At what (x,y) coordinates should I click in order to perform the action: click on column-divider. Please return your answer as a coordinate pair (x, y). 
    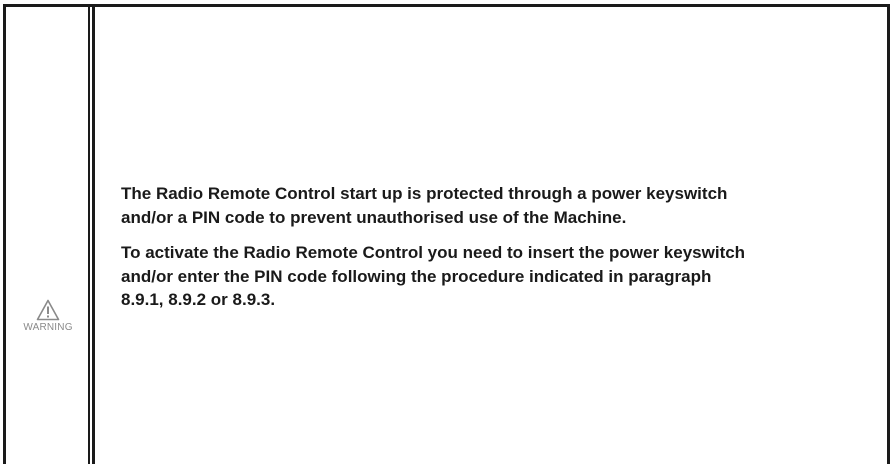
    Looking at the image, I should click on (93, 235).